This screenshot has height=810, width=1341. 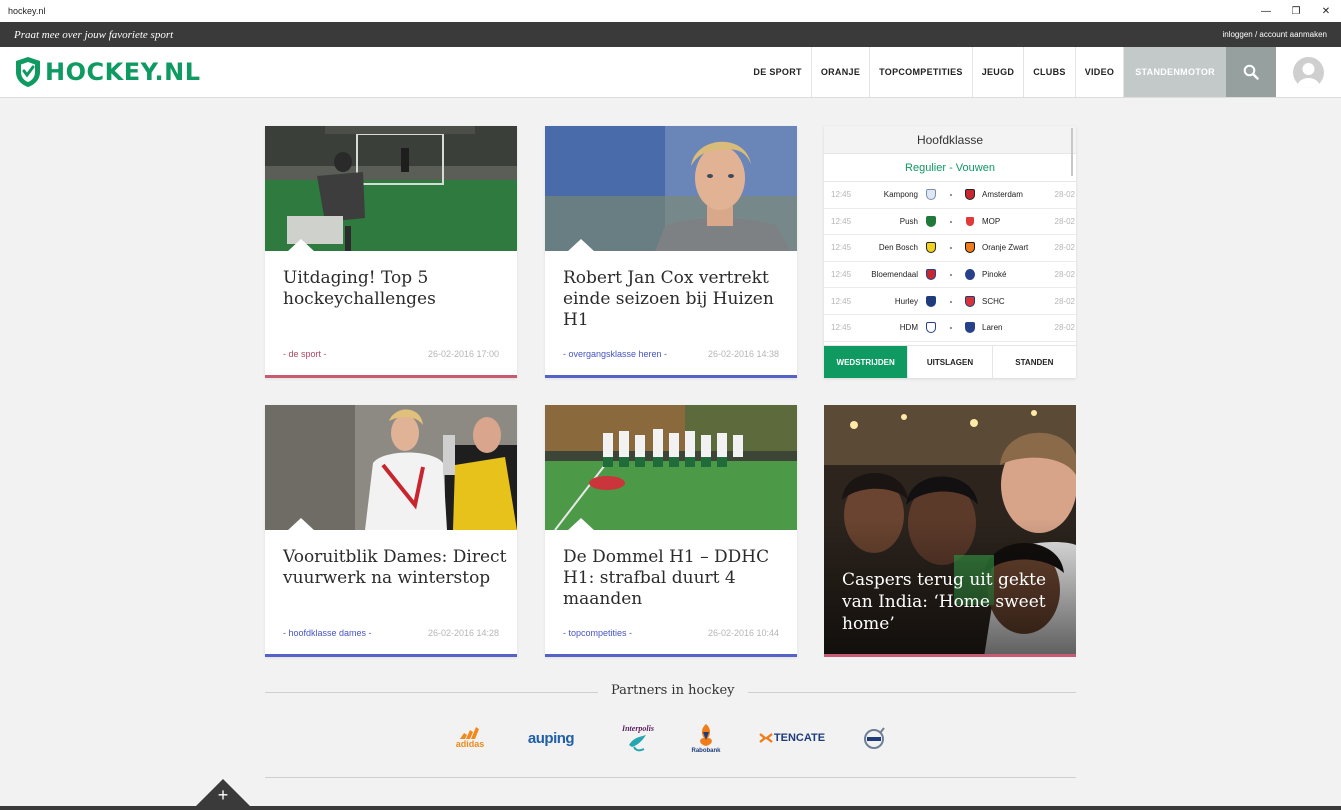 What do you see at coordinates (223, 795) in the screenshot?
I see `plus-icon: +` at bounding box center [223, 795].